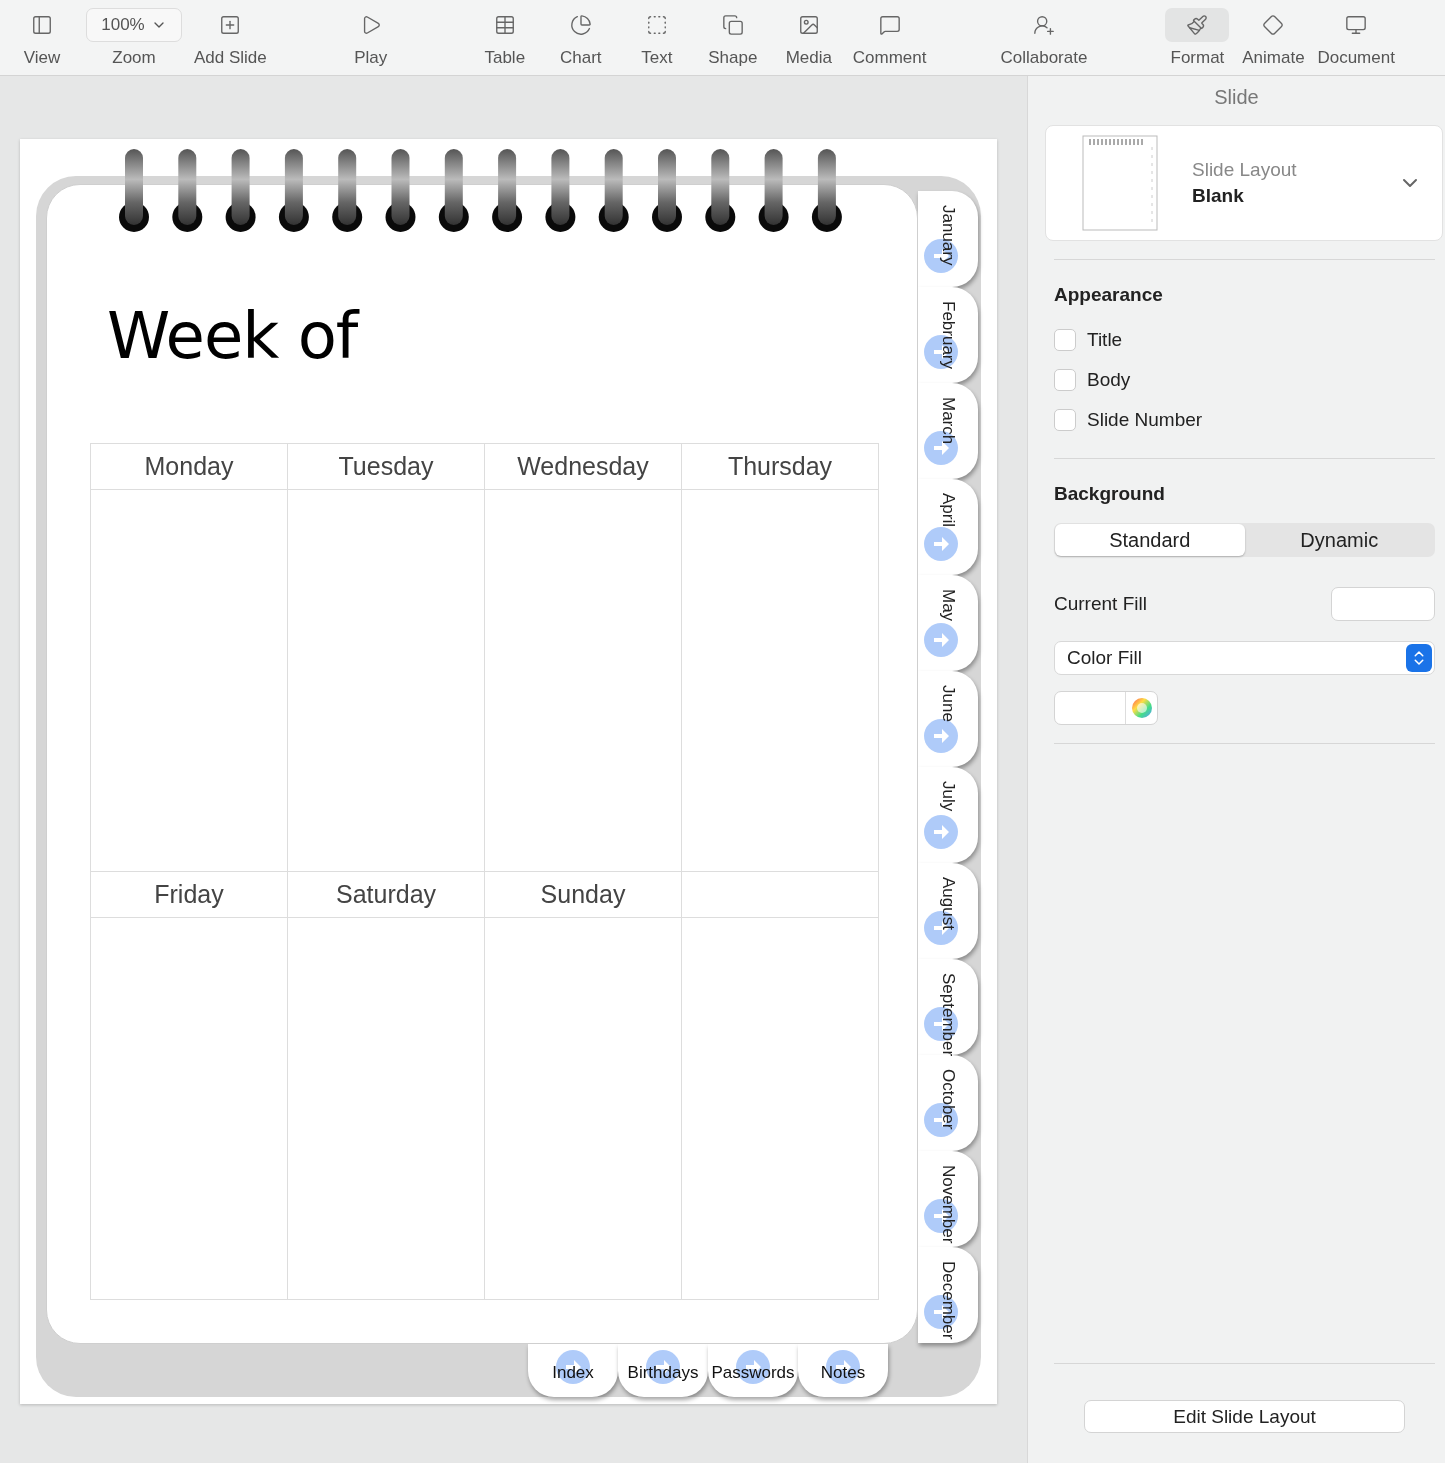  I want to click on layout-value: Blank, so click(1218, 196).